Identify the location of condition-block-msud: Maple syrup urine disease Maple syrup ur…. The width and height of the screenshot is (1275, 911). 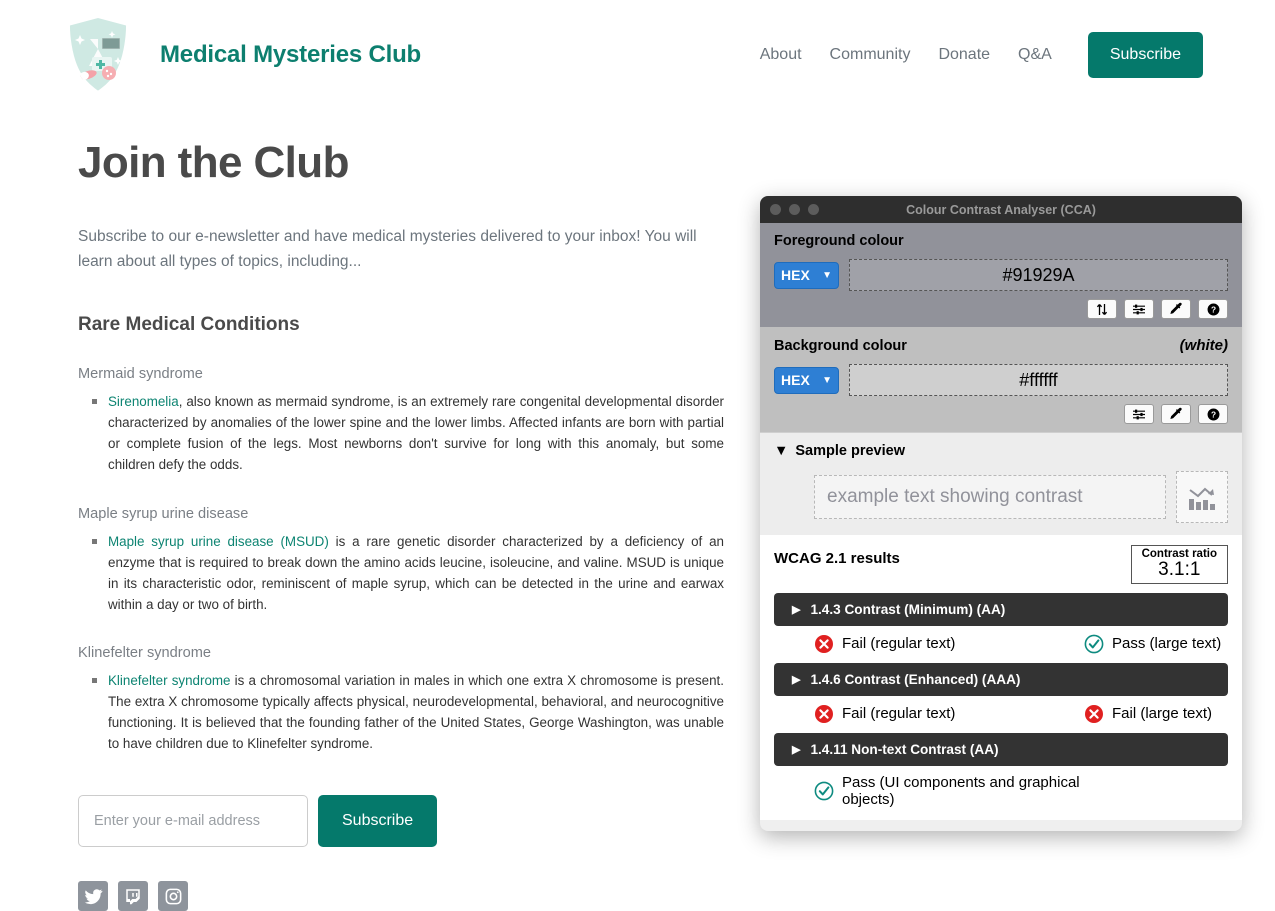
(409, 561).